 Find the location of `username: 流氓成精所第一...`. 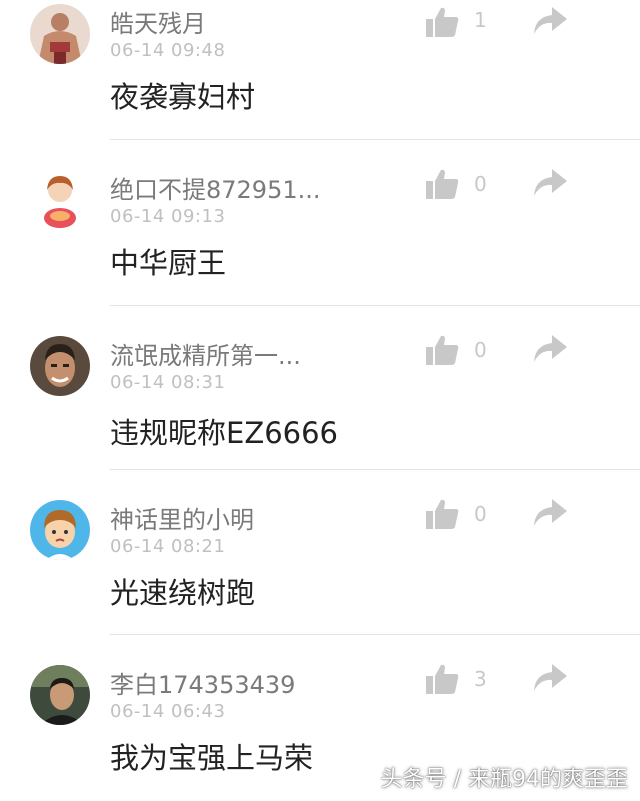

username: 流氓成精所第一... is located at coordinates (260, 353).